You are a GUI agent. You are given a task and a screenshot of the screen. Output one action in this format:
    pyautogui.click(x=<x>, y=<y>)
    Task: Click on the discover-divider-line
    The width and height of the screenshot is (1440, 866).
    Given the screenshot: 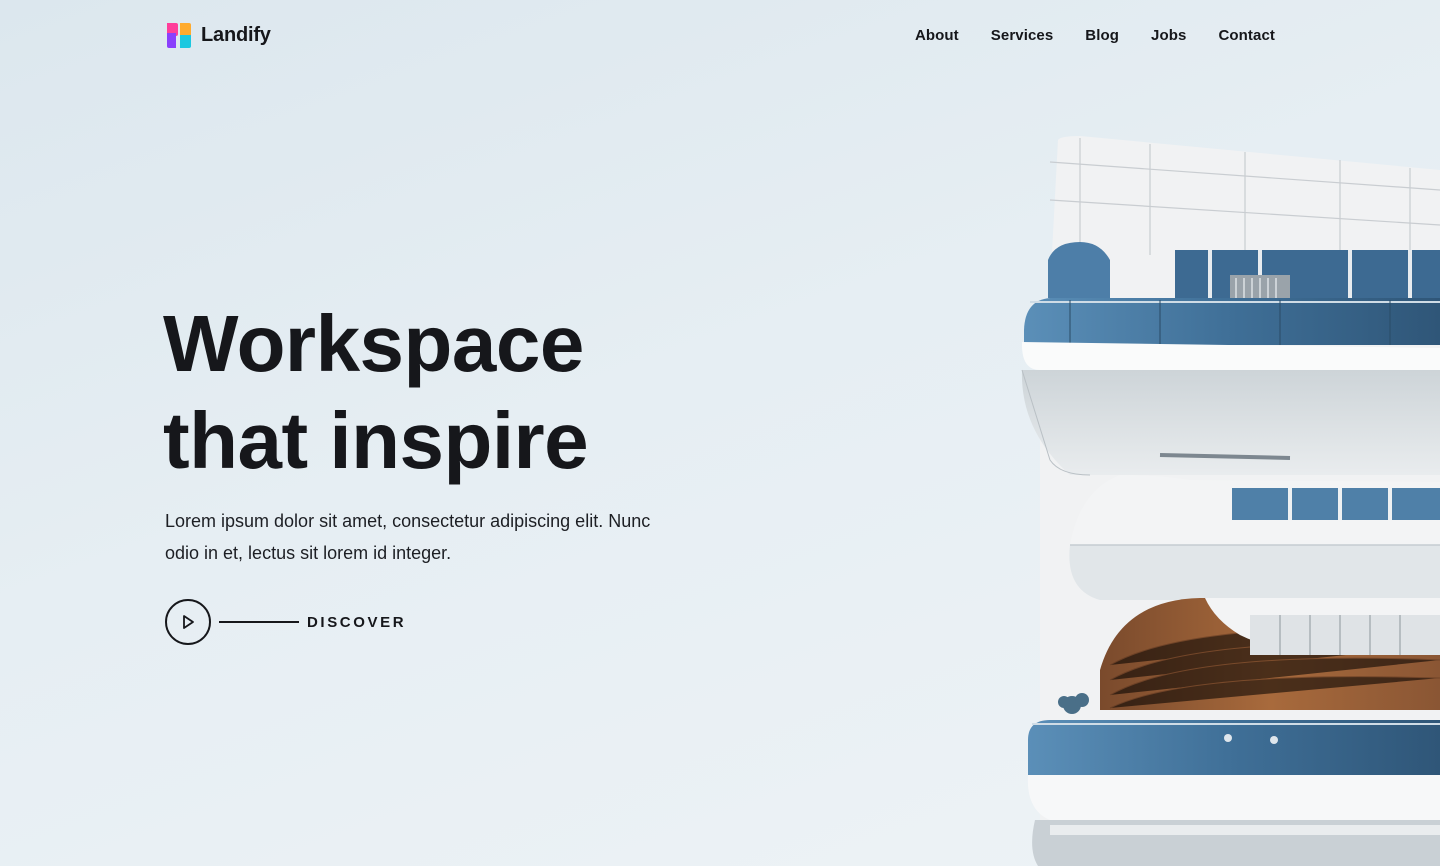 What is the action you would take?
    pyautogui.click(x=259, y=622)
    